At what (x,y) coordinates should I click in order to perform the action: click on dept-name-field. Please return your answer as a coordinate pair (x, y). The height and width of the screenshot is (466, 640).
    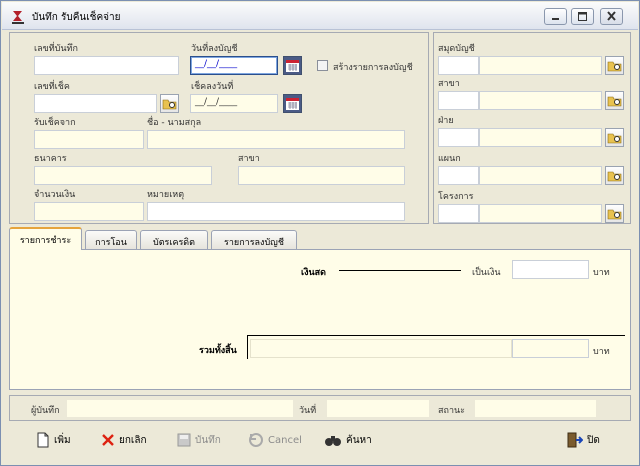
    Looking at the image, I should click on (540, 175).